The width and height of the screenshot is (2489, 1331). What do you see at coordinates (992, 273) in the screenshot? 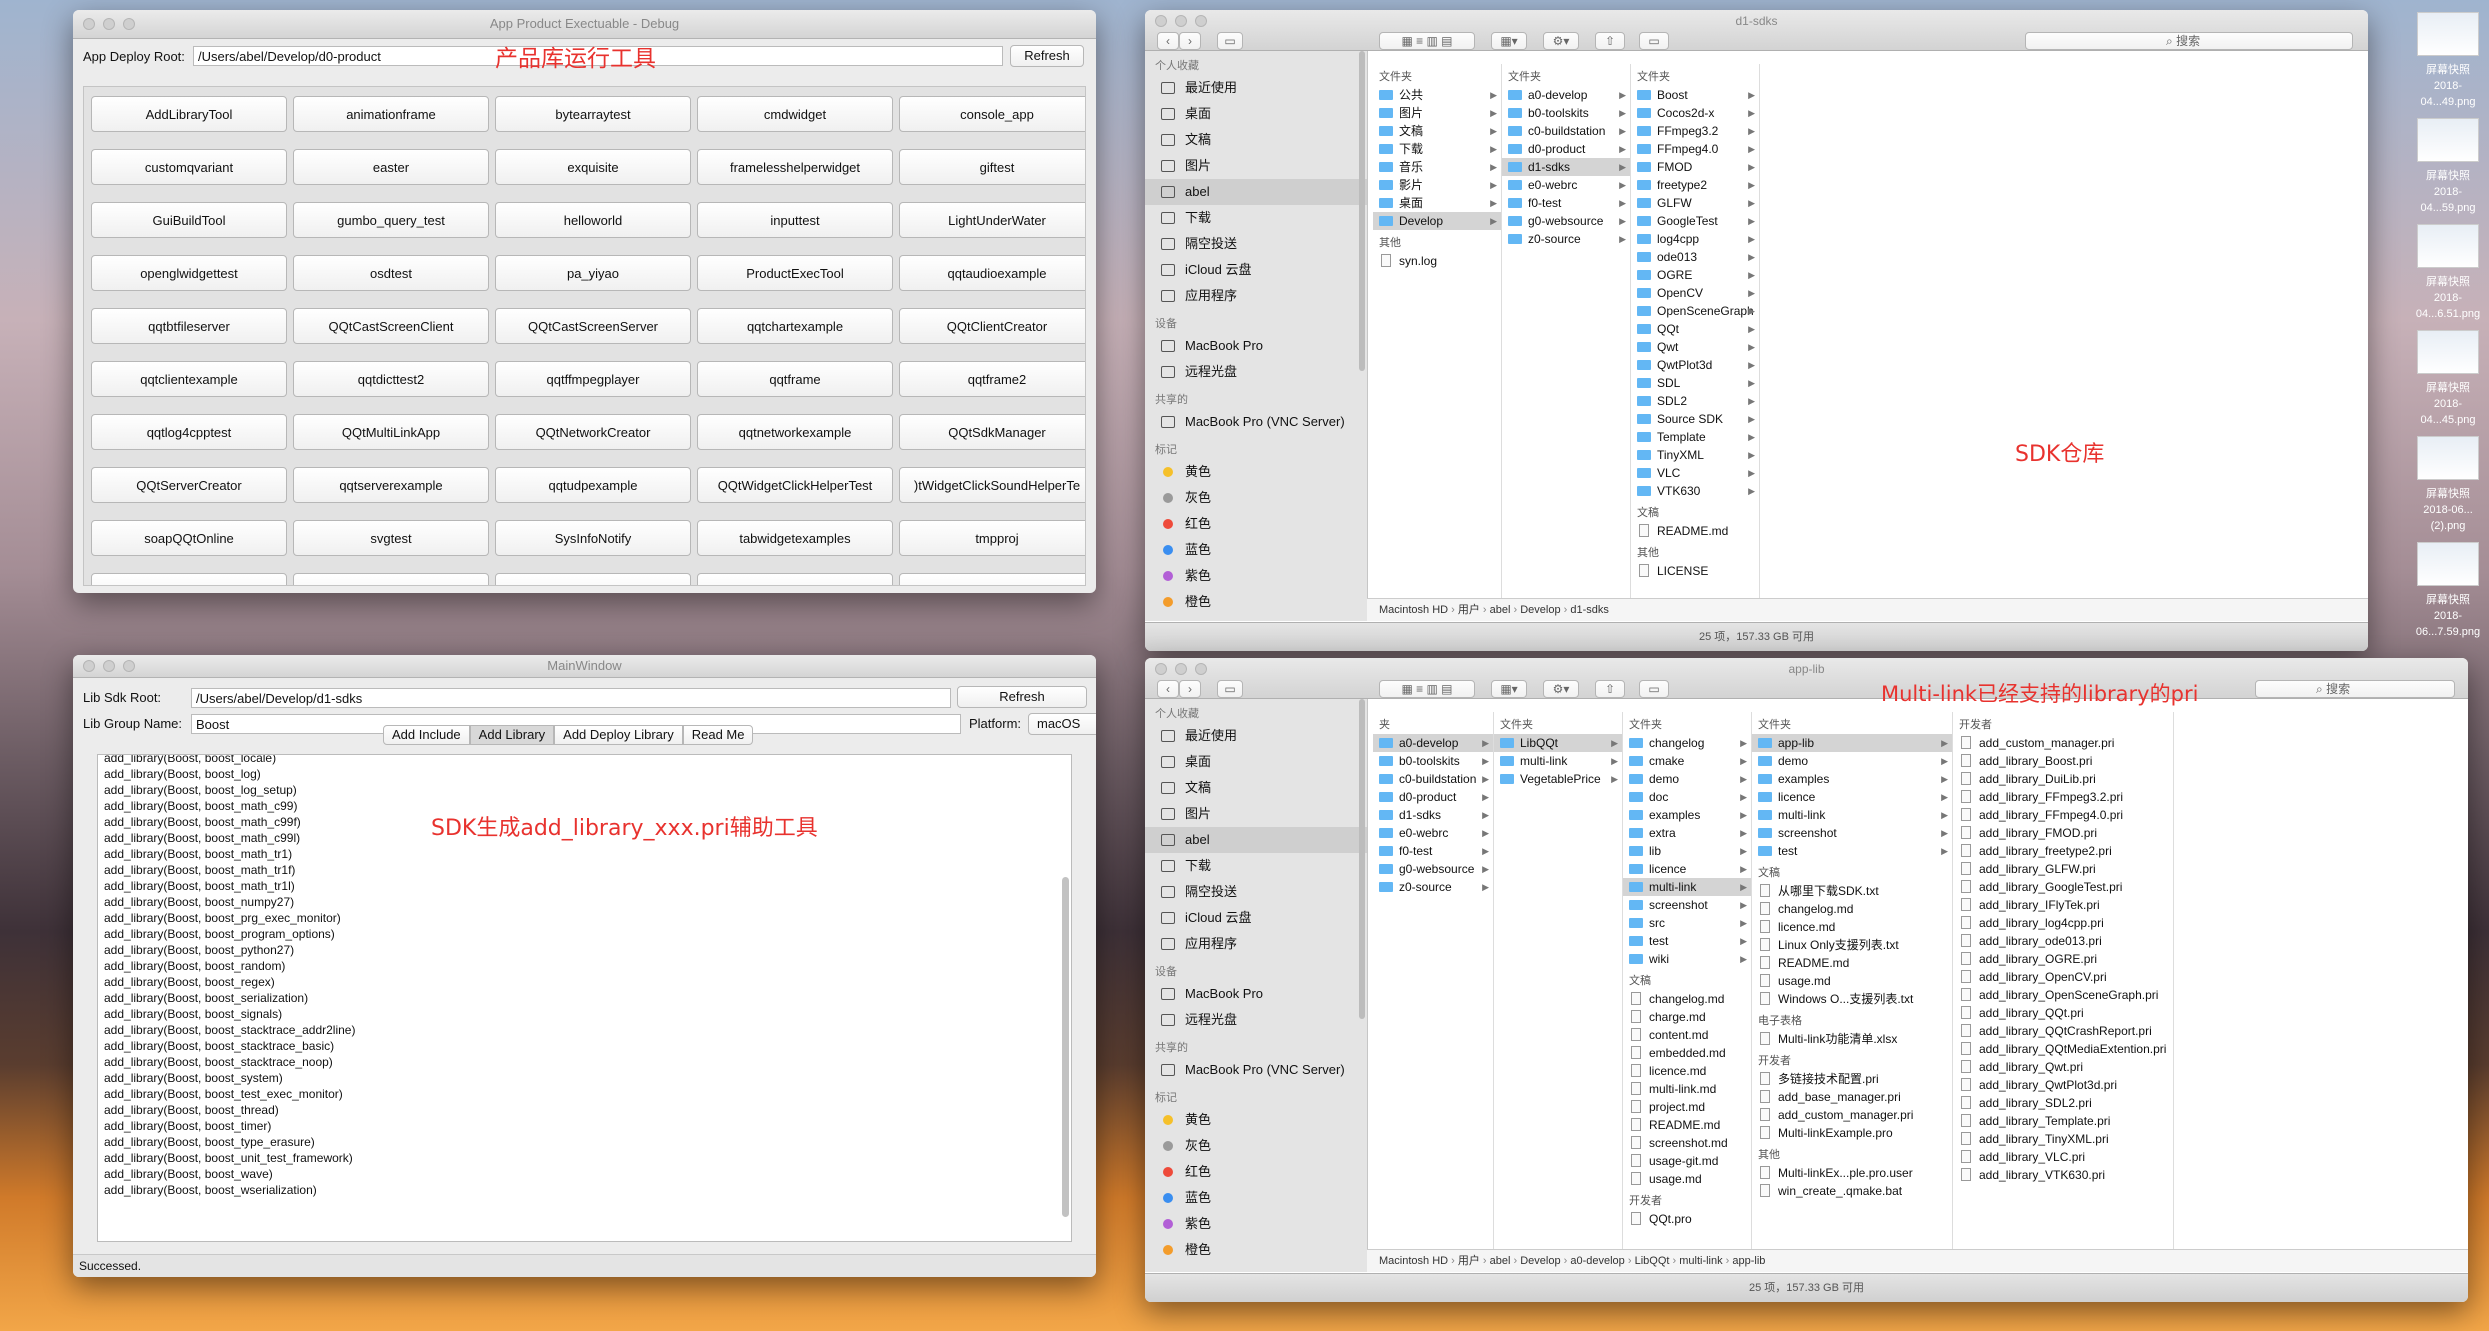
I see `app-launch-button: qqtaudioexample` at bounding box center [992, 273].